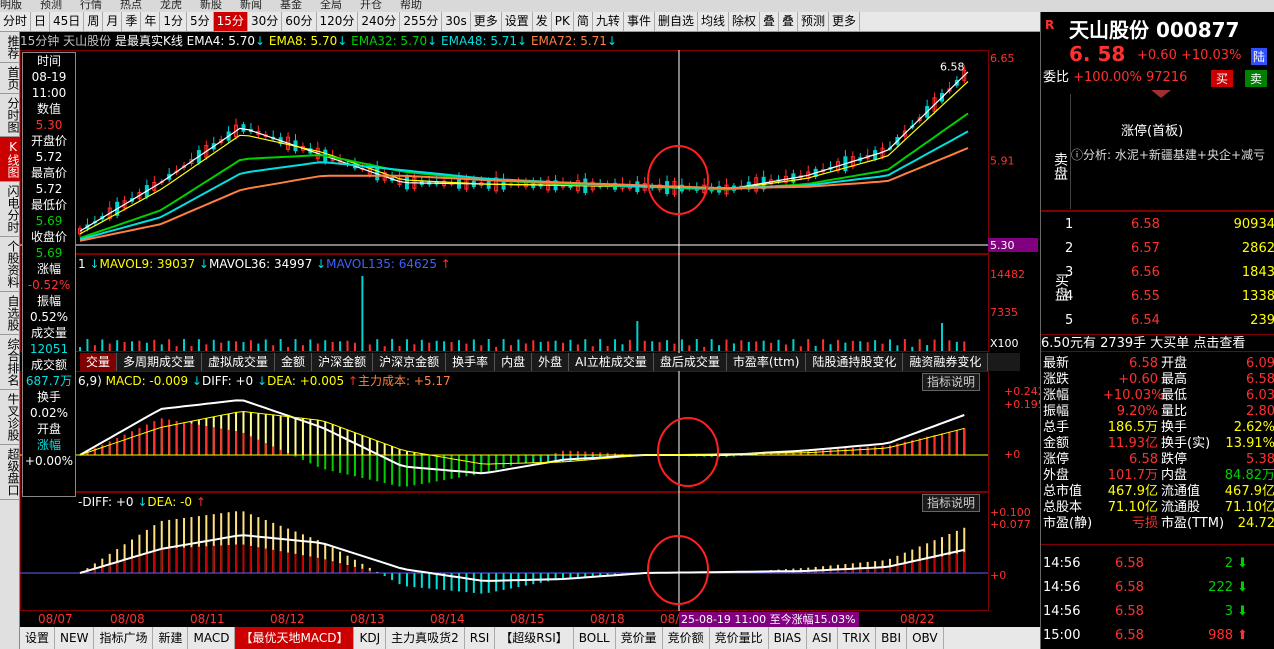 Image resolution: width=1274 pixels, height=649 pixels. Describe the element at coordinates (343, 362) in the screenshot. I see `volume-tab-4: 沪深金额` at that location.